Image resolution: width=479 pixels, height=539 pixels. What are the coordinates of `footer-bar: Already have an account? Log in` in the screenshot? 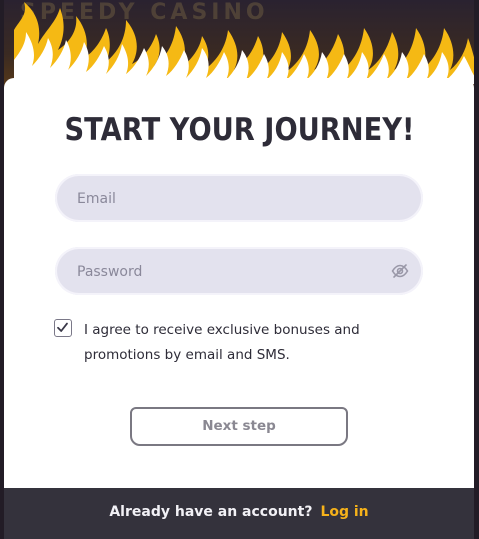 It's located at (239, 513).